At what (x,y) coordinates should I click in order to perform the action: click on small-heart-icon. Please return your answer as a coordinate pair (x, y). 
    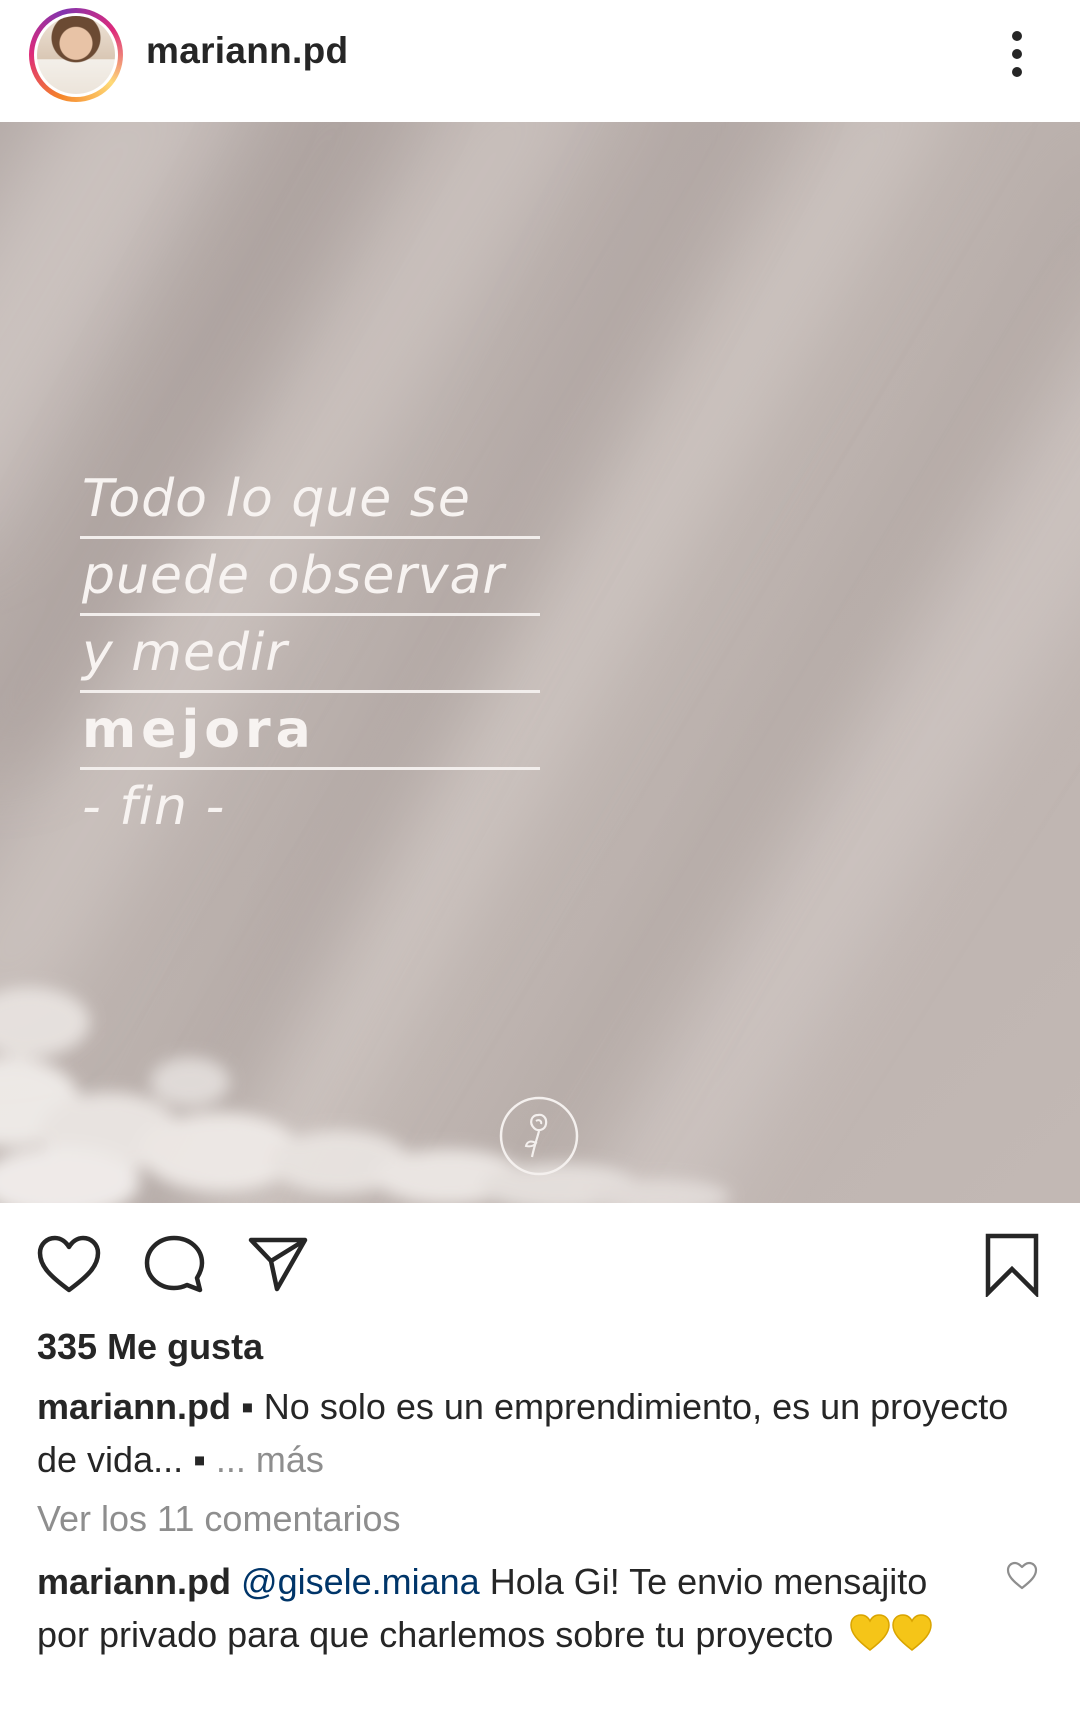
    Looking at the image, I should click on (1022, 1575).